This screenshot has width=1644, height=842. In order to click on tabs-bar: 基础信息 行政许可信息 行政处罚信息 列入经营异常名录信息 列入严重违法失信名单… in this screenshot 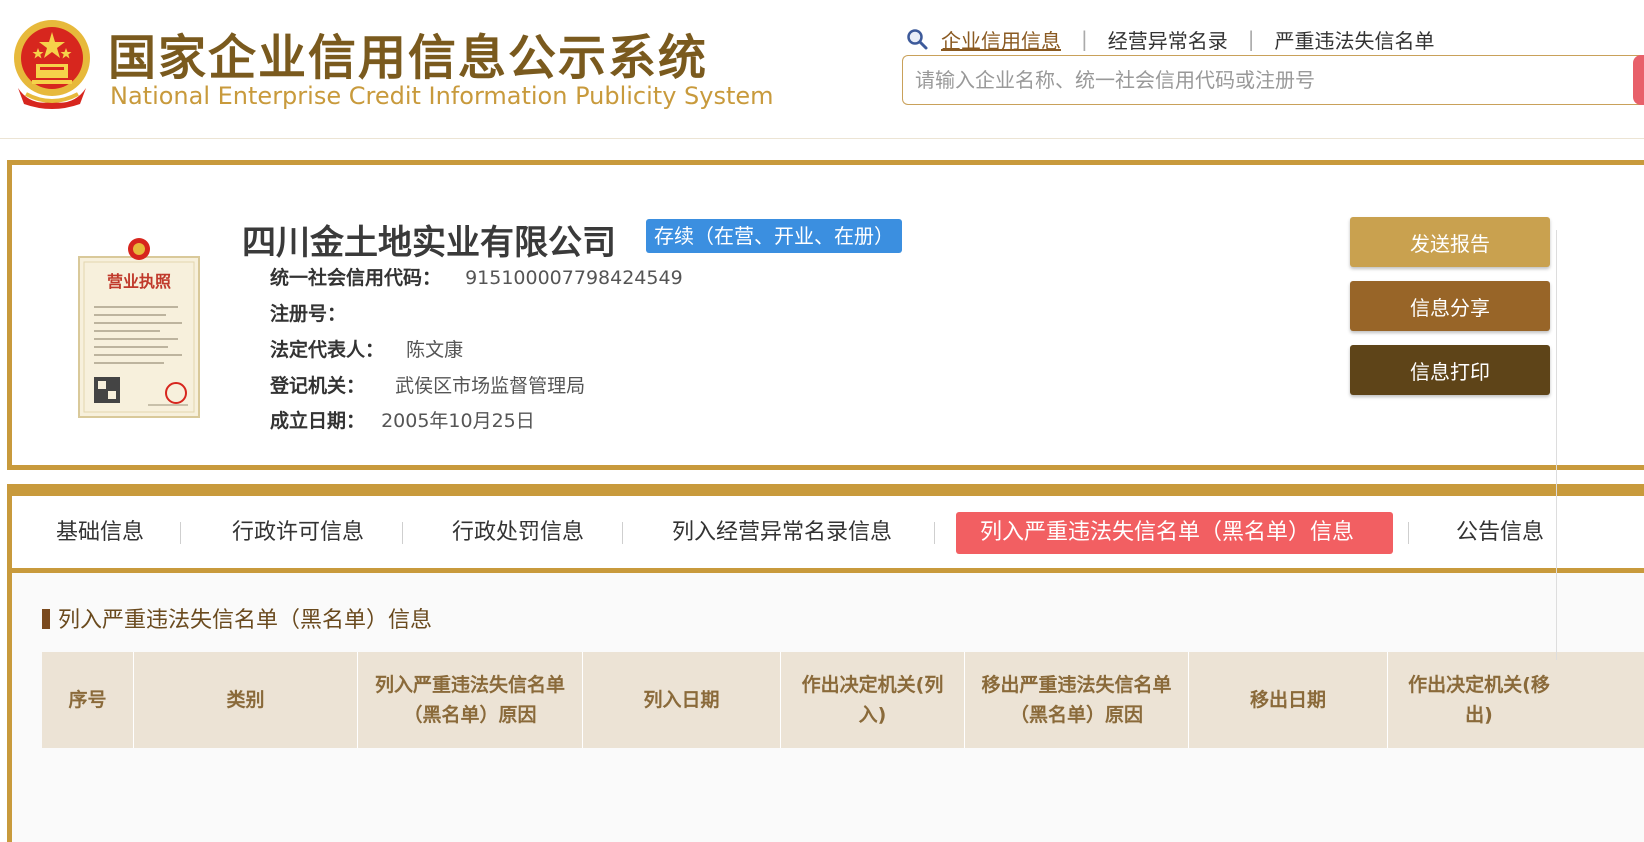, I will do `click(828, 534)`.